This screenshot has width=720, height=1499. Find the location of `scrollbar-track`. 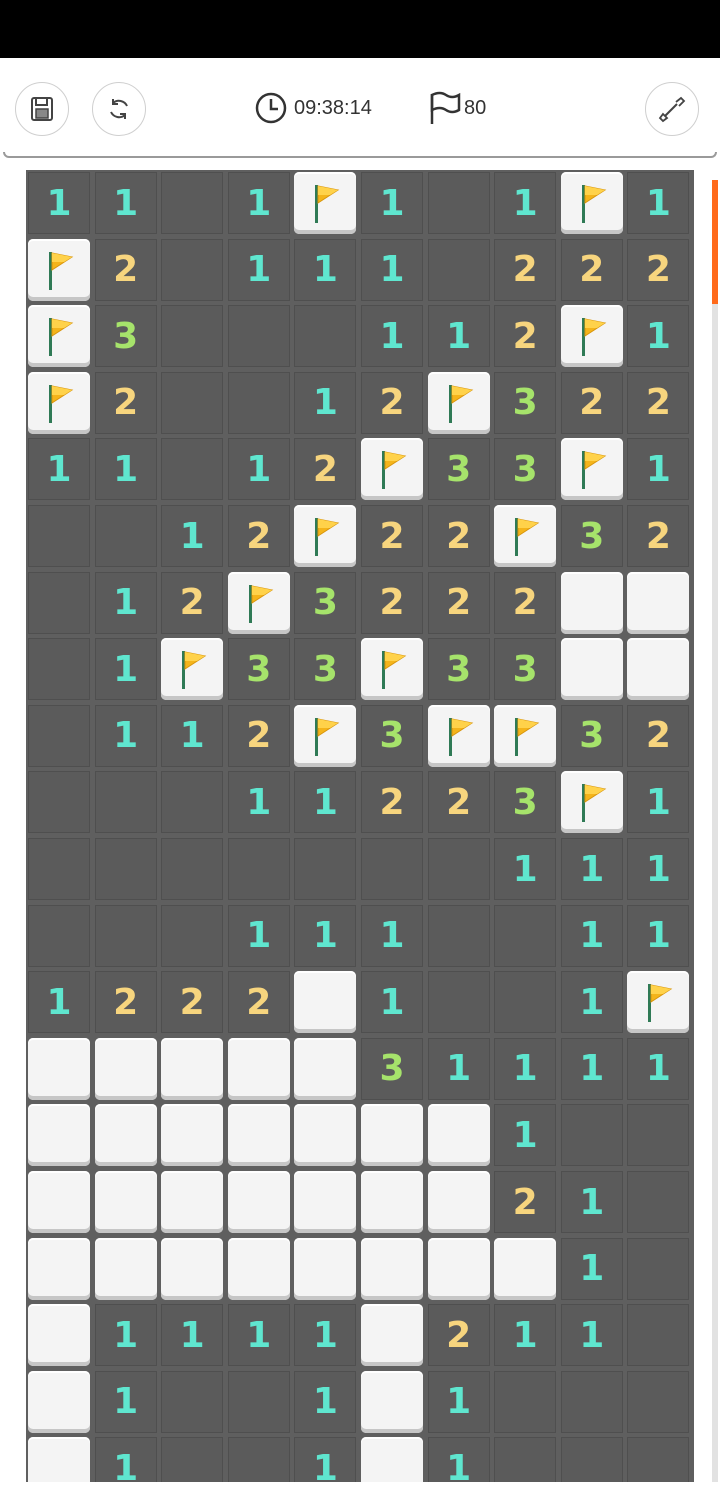

scrollbar-track is located at coordinates (715, 831).